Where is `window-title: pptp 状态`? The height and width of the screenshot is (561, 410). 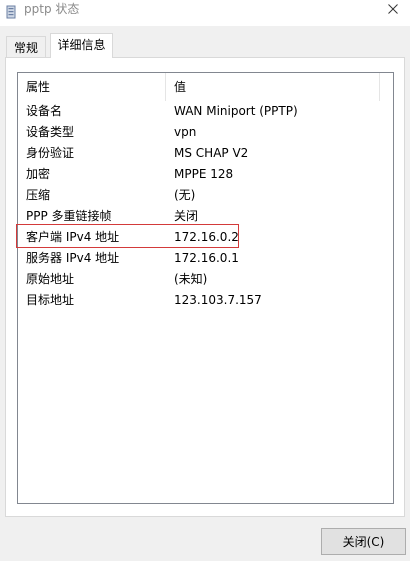 window-title: pptp 状态 is located at coordinates (52, 9).